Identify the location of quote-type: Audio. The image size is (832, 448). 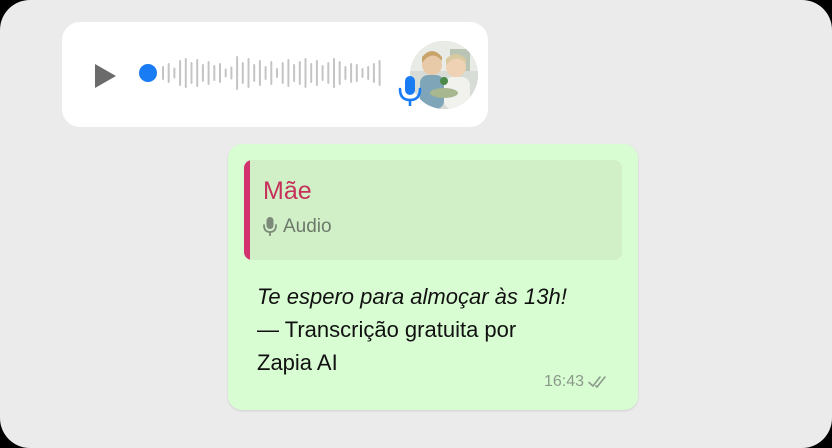
(297, 227).